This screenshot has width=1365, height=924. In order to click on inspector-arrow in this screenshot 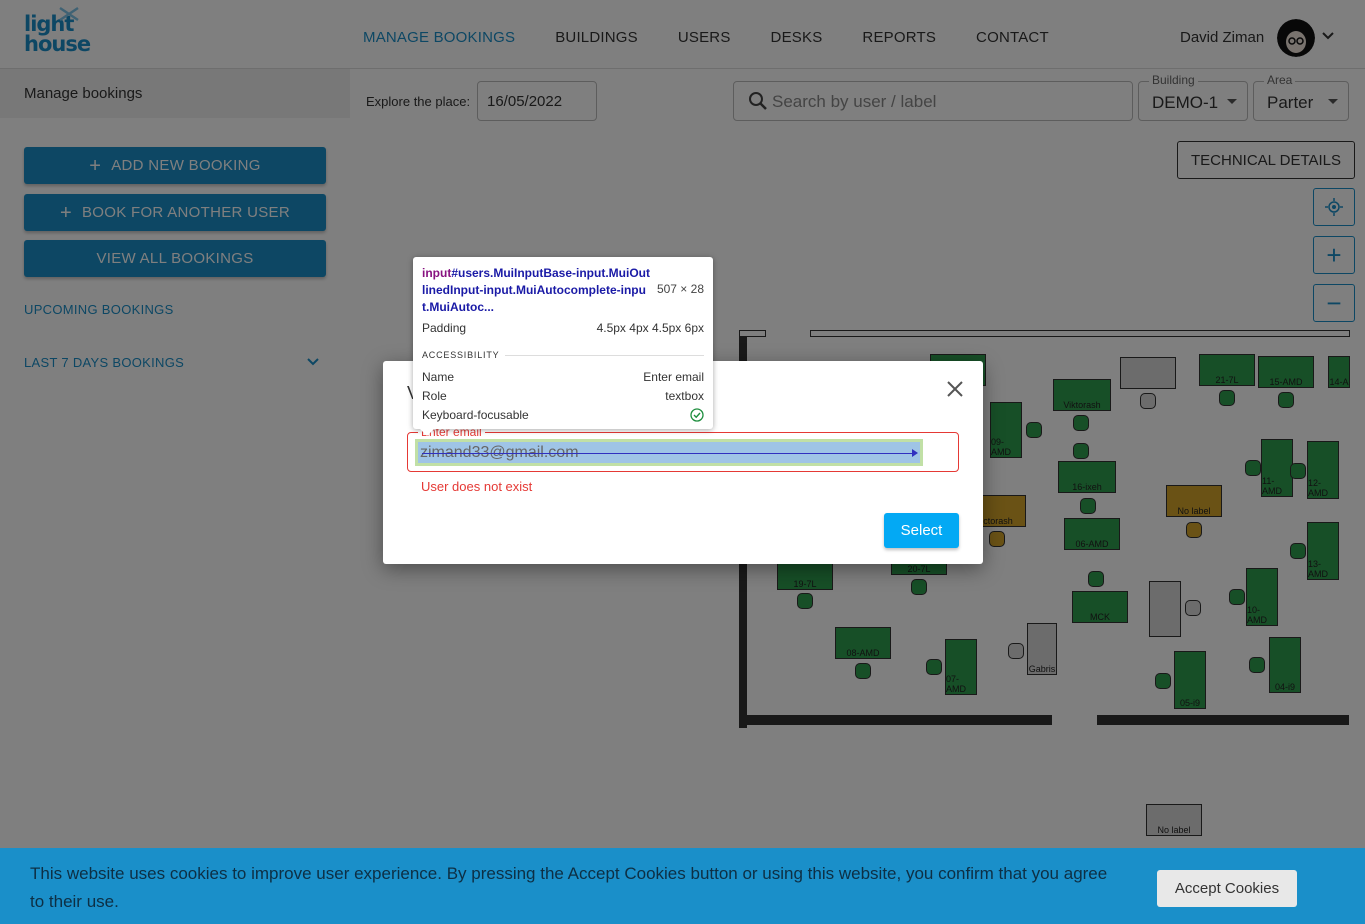, I will do `click(670, 453)`.